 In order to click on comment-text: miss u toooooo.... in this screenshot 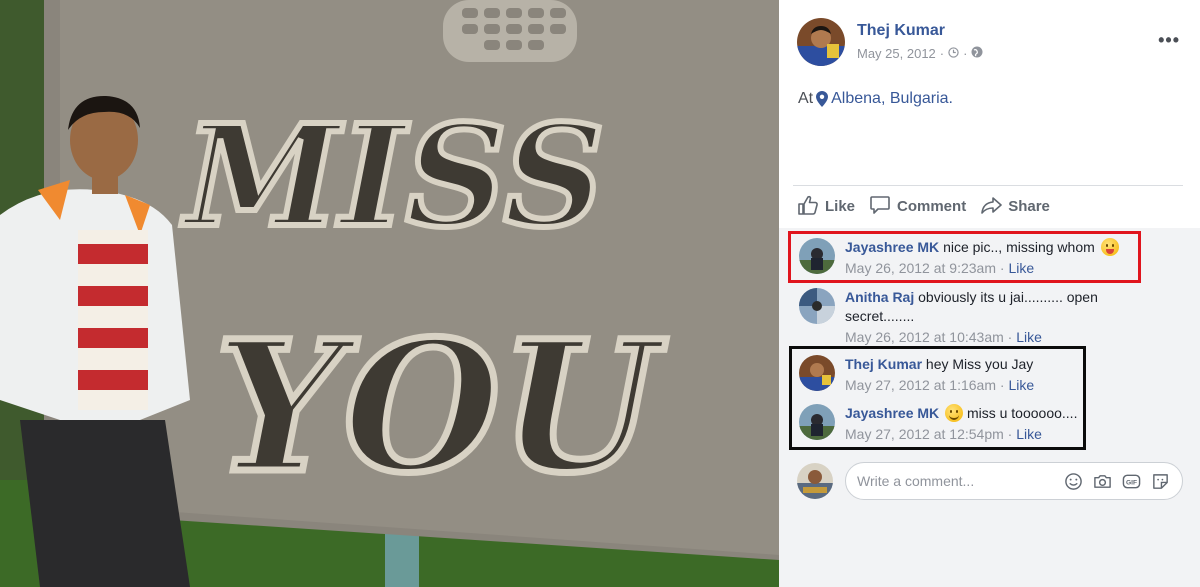, I will do `click(1022, 413)`.